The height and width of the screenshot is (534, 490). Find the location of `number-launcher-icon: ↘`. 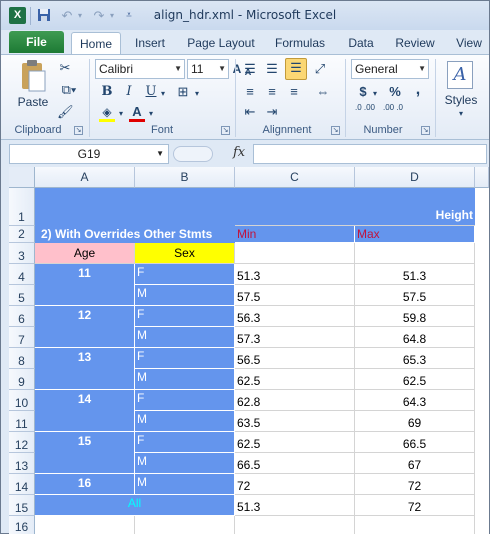

number-launcher-icon: ↘ is located at coordinates (425, 130).